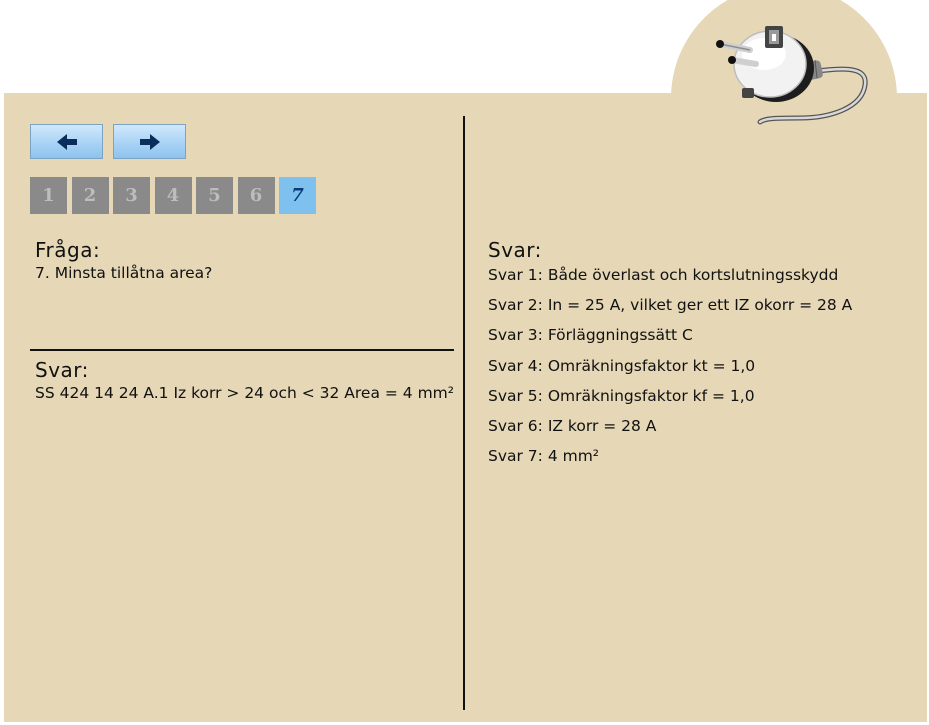 The height and width of the screenshot is (725, 929). Describe the element at coordinates (572, 425) in the screenshot. I see `answer-item-6: Svar 6: IZ korr = 28 A` at that location.